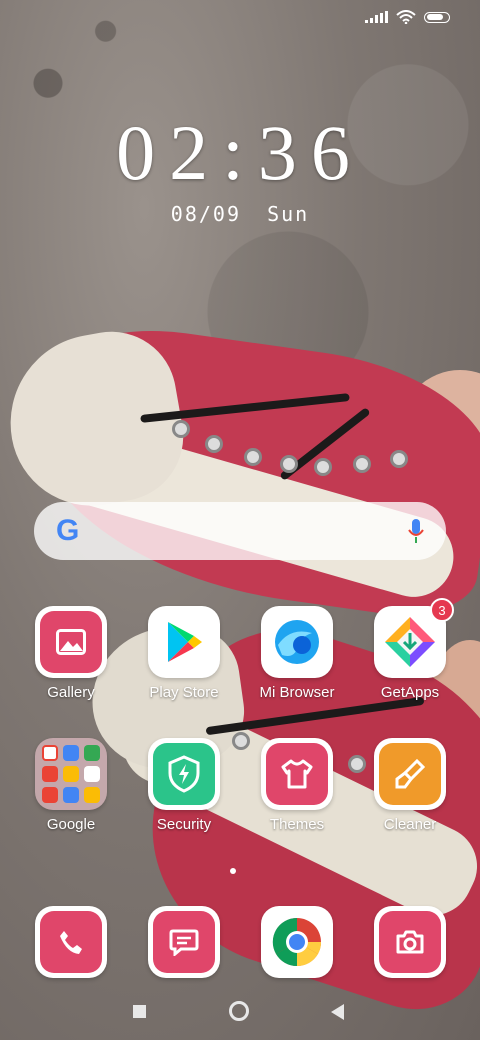 Image resolution: width=480 pixels, height=1040 pixels. I want to click on dock-messages, so click(184, 942).